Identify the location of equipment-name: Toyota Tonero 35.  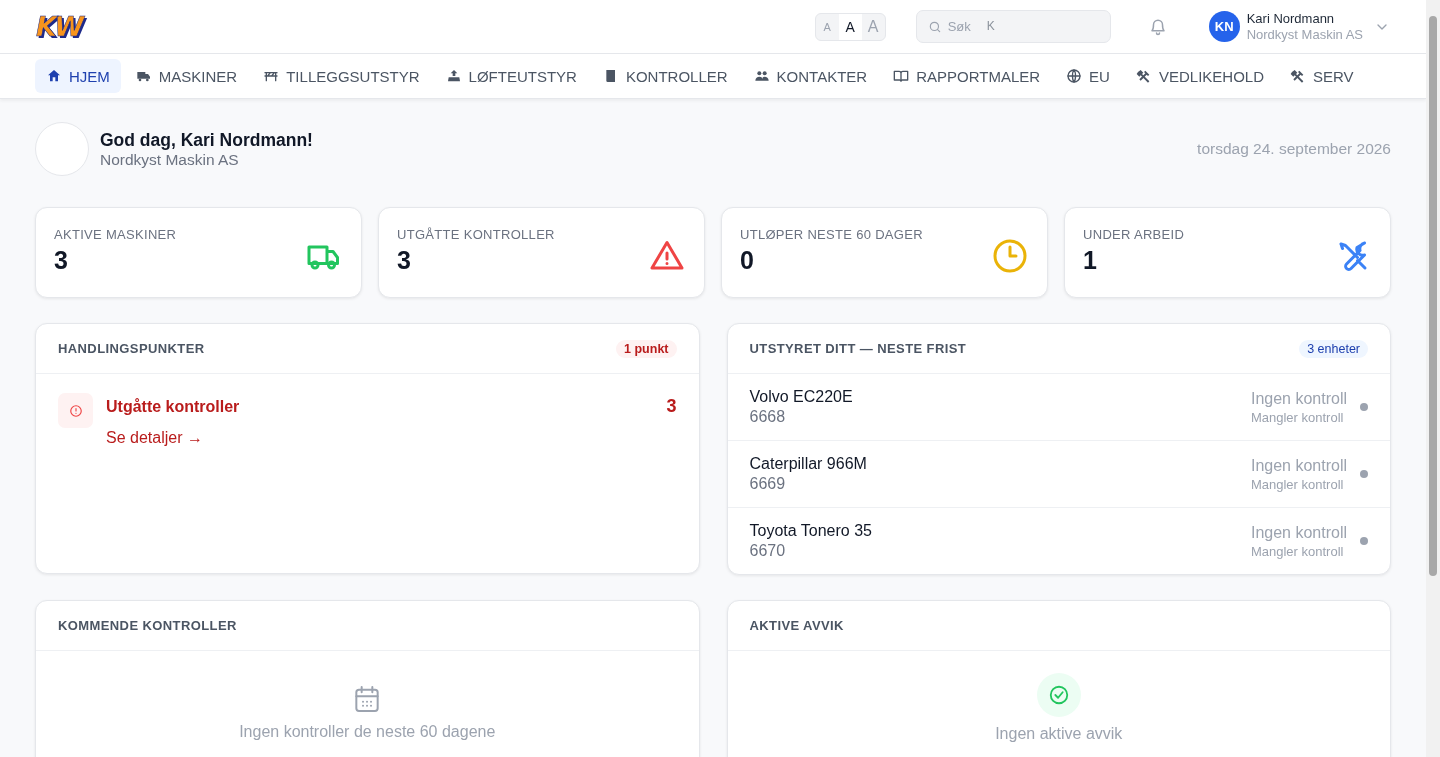
(811, 531).